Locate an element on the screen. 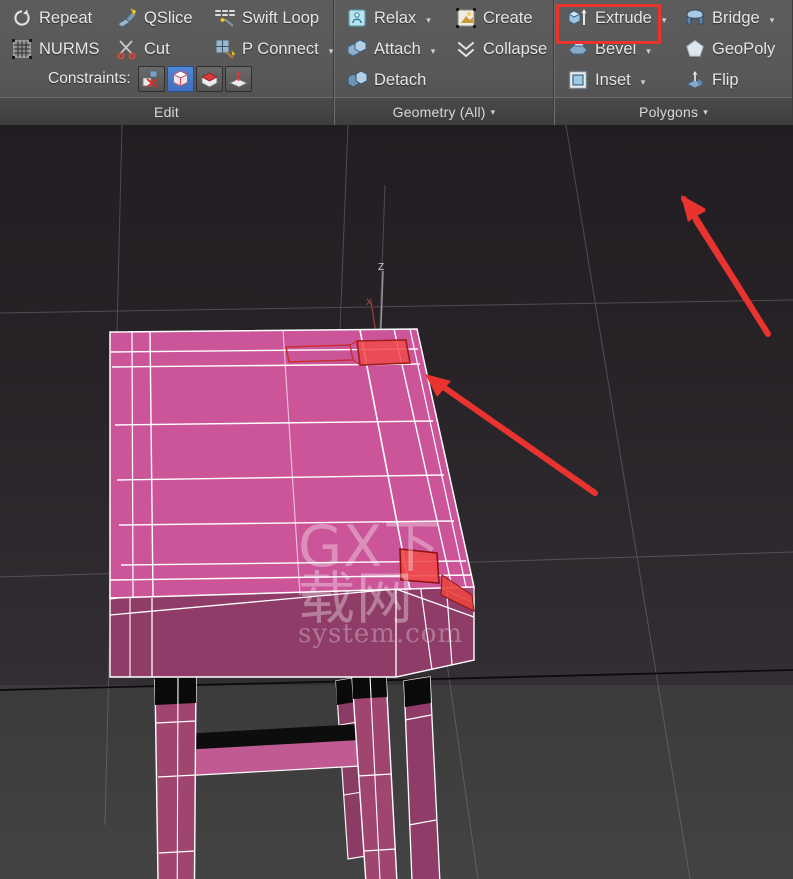 Image resolution: width=793 pixels, height=879 pixels. constraint-normal-button is located at coordinates (238, 79).